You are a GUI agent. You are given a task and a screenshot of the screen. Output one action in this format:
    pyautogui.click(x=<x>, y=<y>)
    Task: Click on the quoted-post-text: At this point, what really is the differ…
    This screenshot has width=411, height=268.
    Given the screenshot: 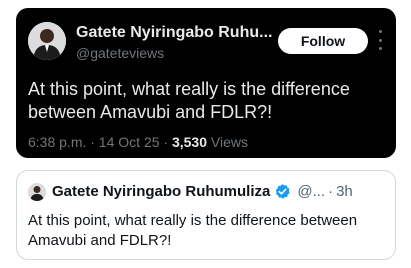 What is the action you would take?
    pyautogui.click(x=193, y=230)
    